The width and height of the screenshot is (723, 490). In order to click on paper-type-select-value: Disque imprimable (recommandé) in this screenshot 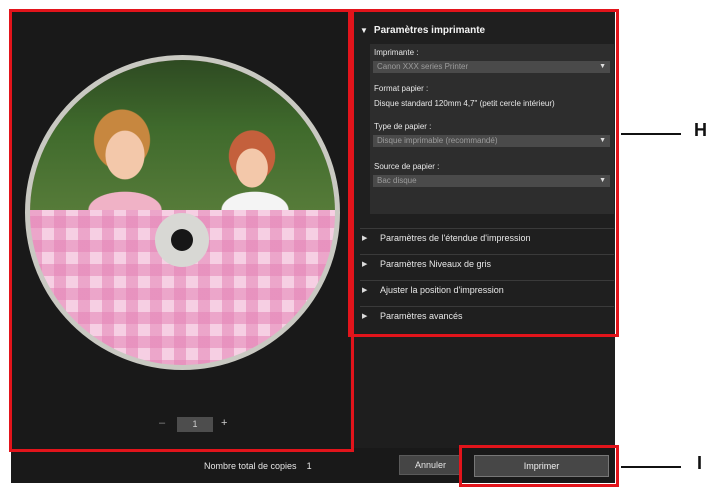, I will do `click(437, 140)`.